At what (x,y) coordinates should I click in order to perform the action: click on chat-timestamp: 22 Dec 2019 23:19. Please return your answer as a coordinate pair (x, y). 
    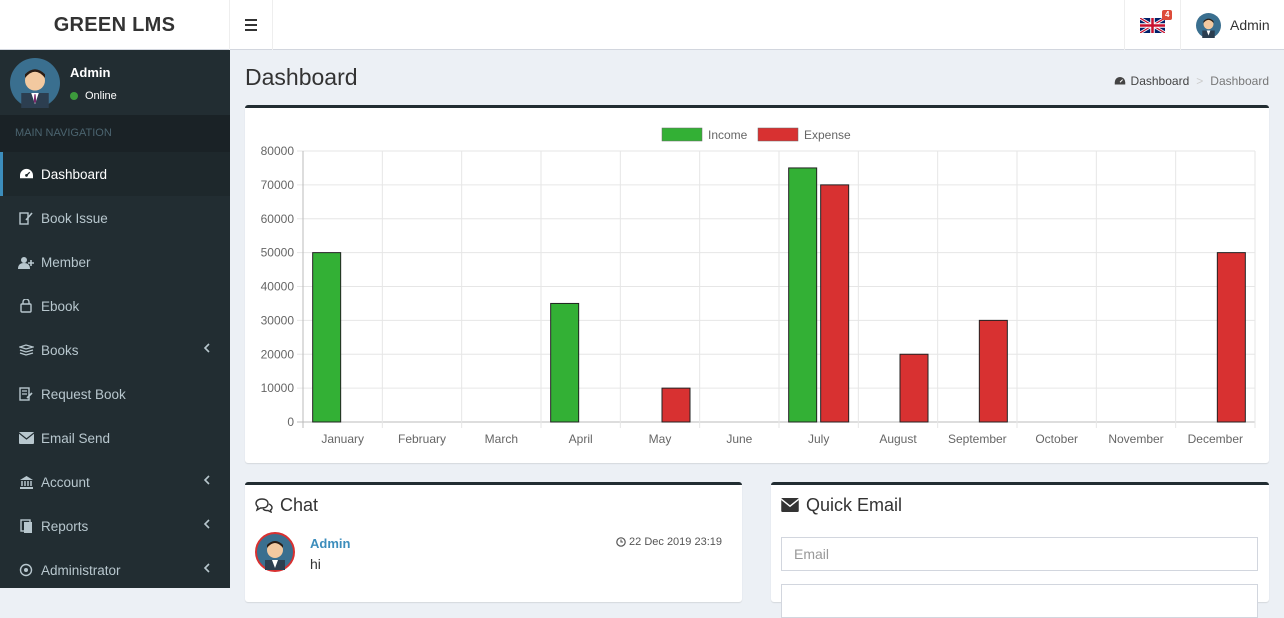
    Looking at the image, I should click on (669, 542).